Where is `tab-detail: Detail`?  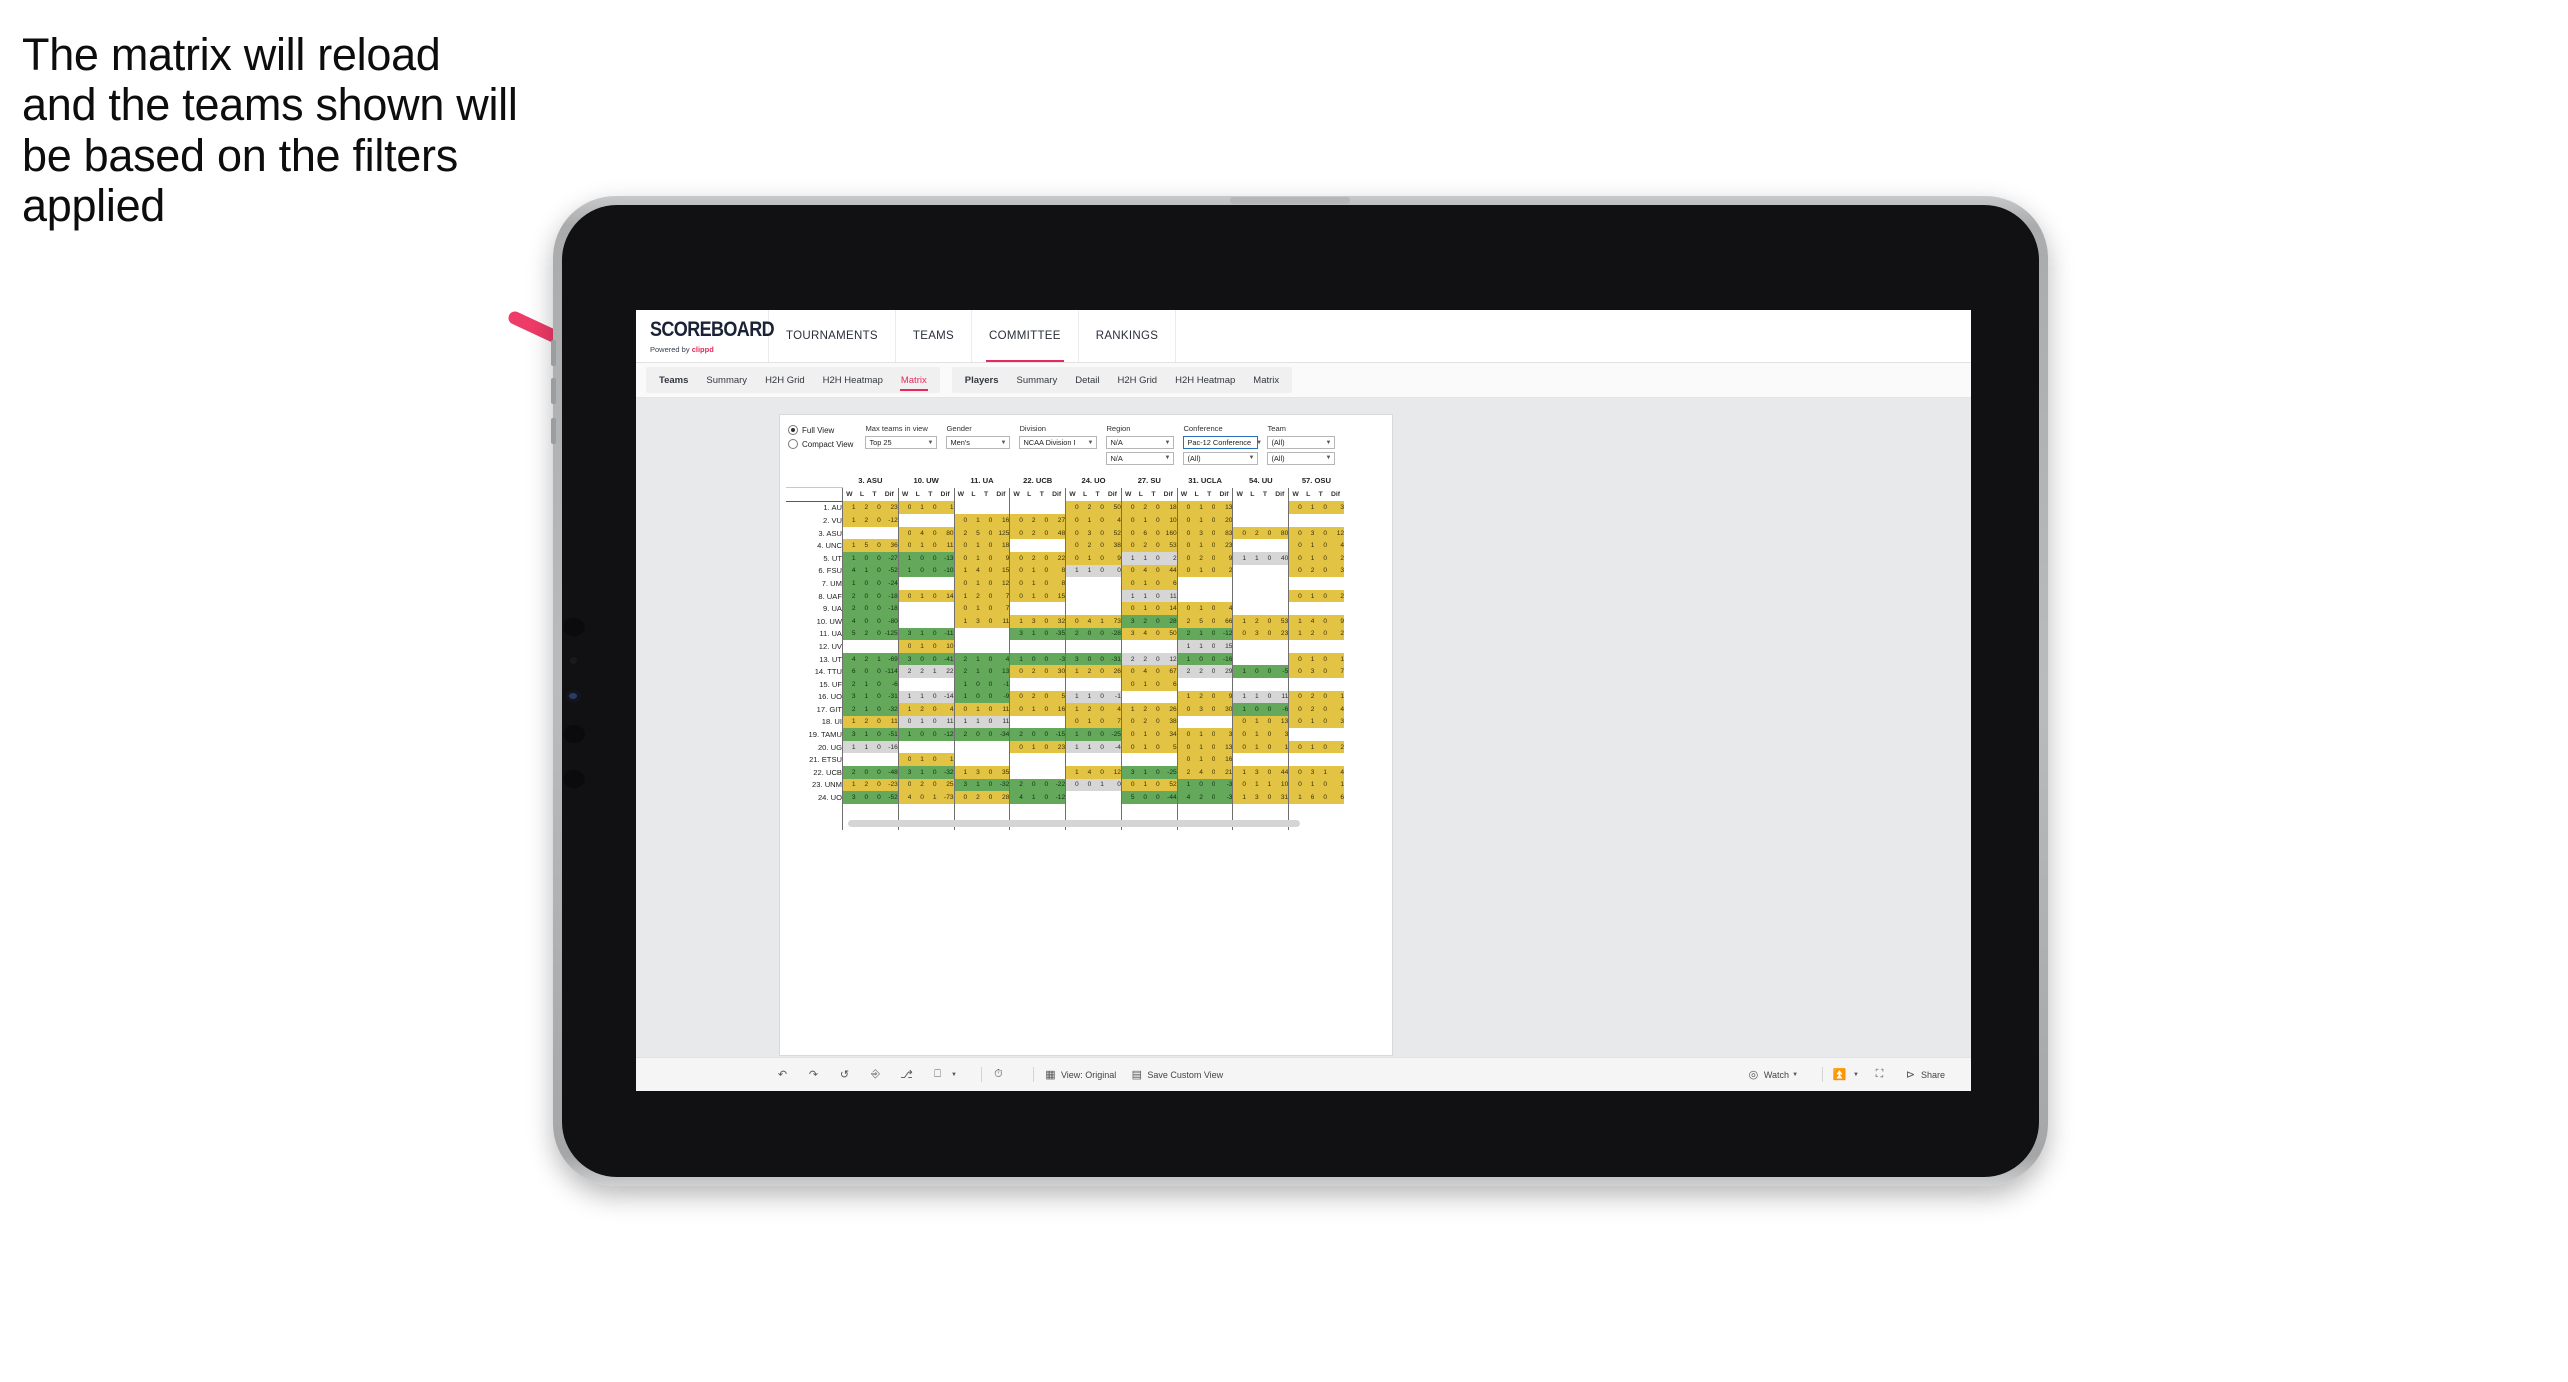
tab-detail: Detail is located at coordinates (1087, 380).